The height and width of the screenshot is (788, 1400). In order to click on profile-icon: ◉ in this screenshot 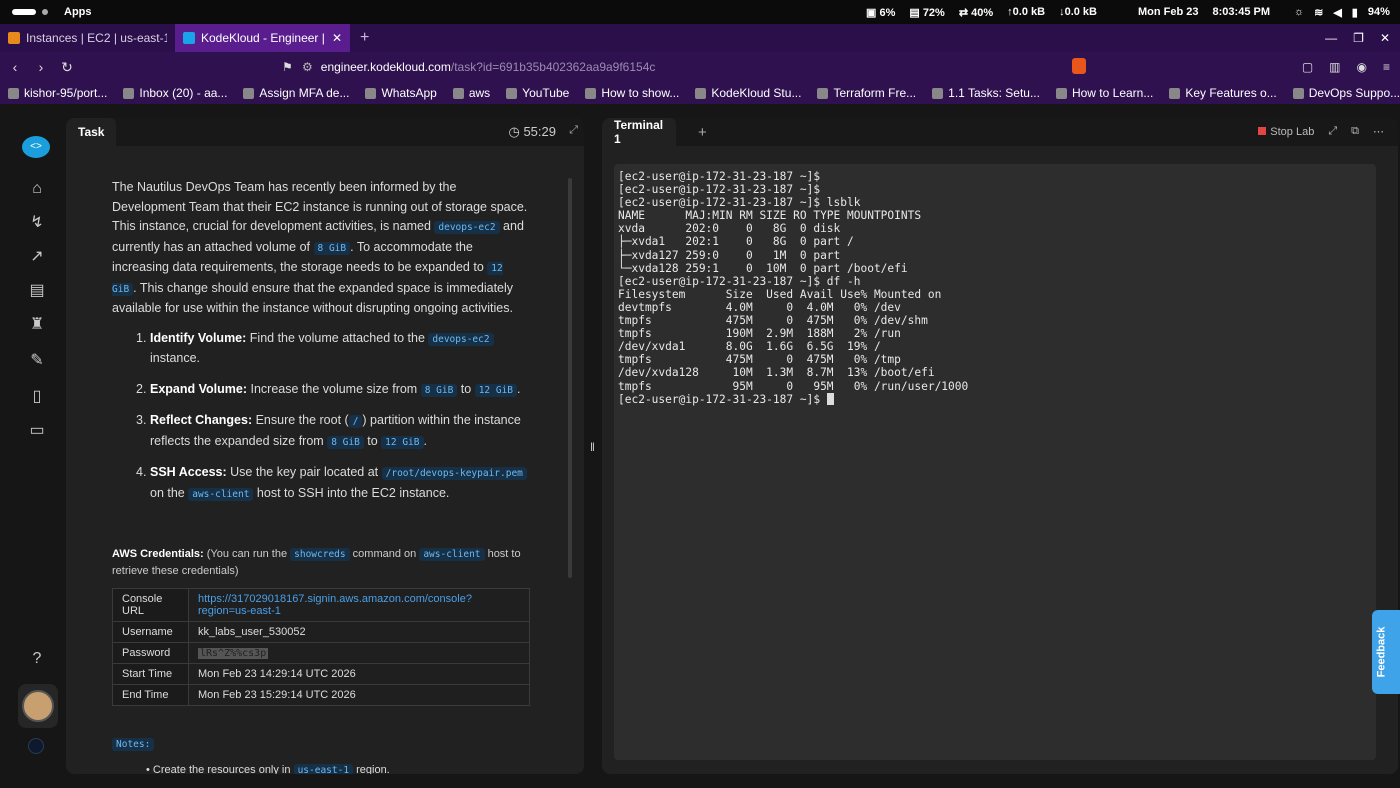, I will do `click(1362, 67)`.